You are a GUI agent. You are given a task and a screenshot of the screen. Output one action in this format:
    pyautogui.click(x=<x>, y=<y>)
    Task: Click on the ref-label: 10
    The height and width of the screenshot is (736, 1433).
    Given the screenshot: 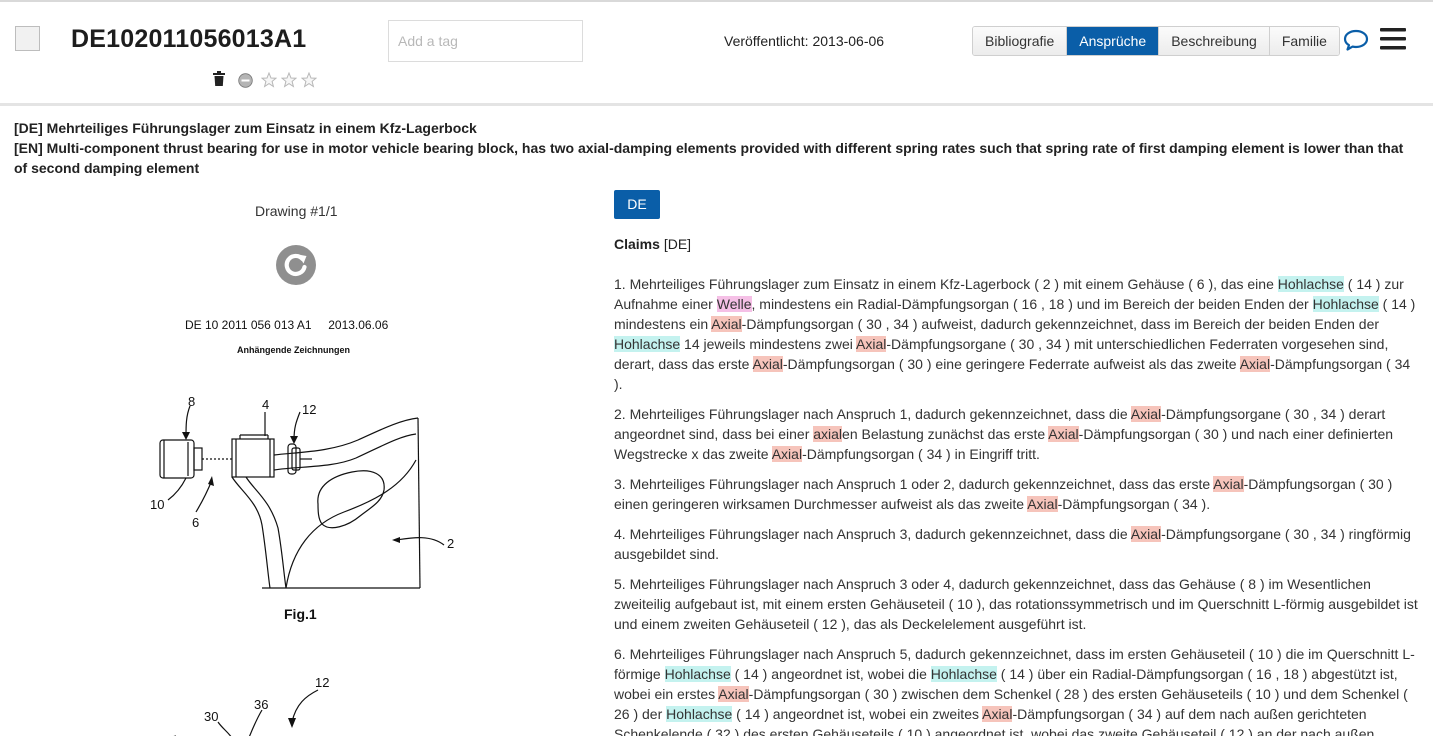 What is the action you would take?
    pyautogui.click(x=157, y=504)
    